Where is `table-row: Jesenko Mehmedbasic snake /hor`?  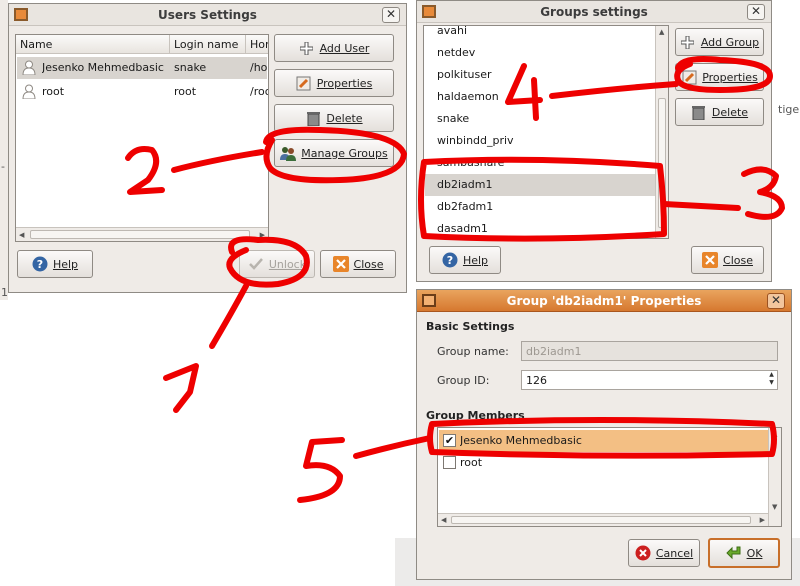
table-row: Jesenko Mehmedbasic snake /hor is located at coordinates (142, 68).